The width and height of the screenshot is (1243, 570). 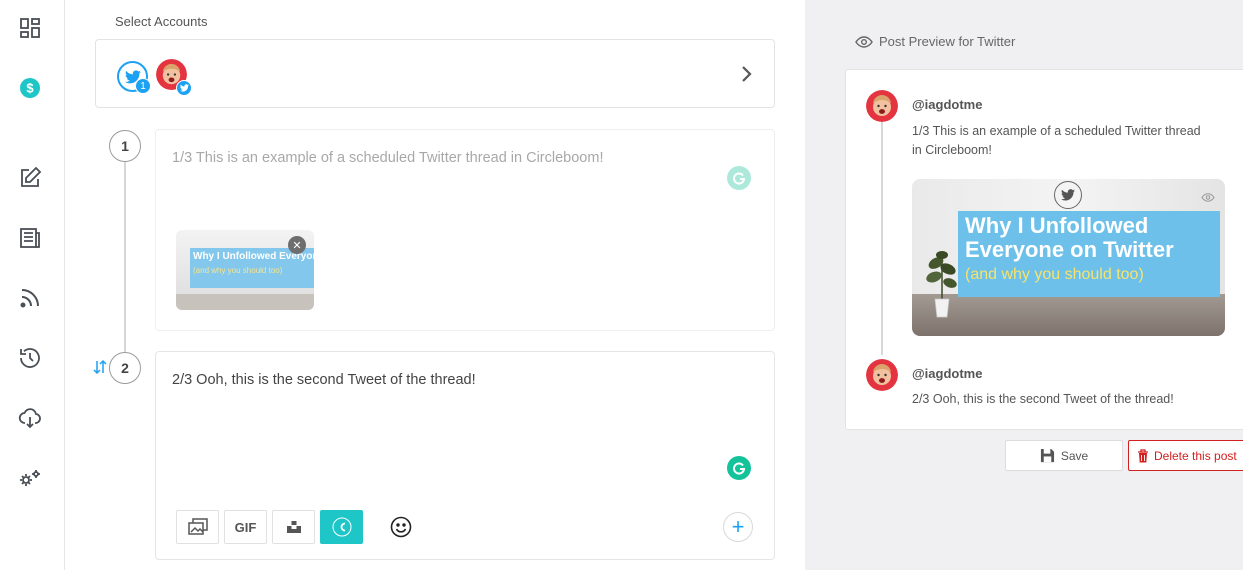 I want to click on compose-icon, so click(x=30, y=178).